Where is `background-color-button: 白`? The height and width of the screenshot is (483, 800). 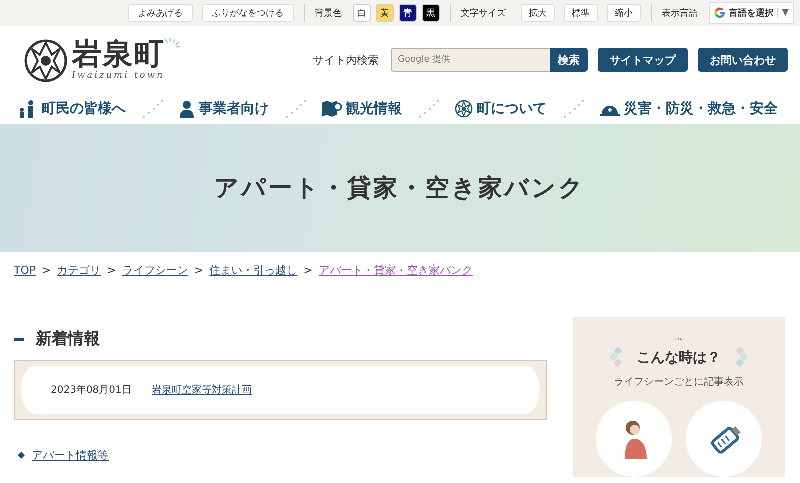
background-color-button: 白 is located at coordinates (362, 13).